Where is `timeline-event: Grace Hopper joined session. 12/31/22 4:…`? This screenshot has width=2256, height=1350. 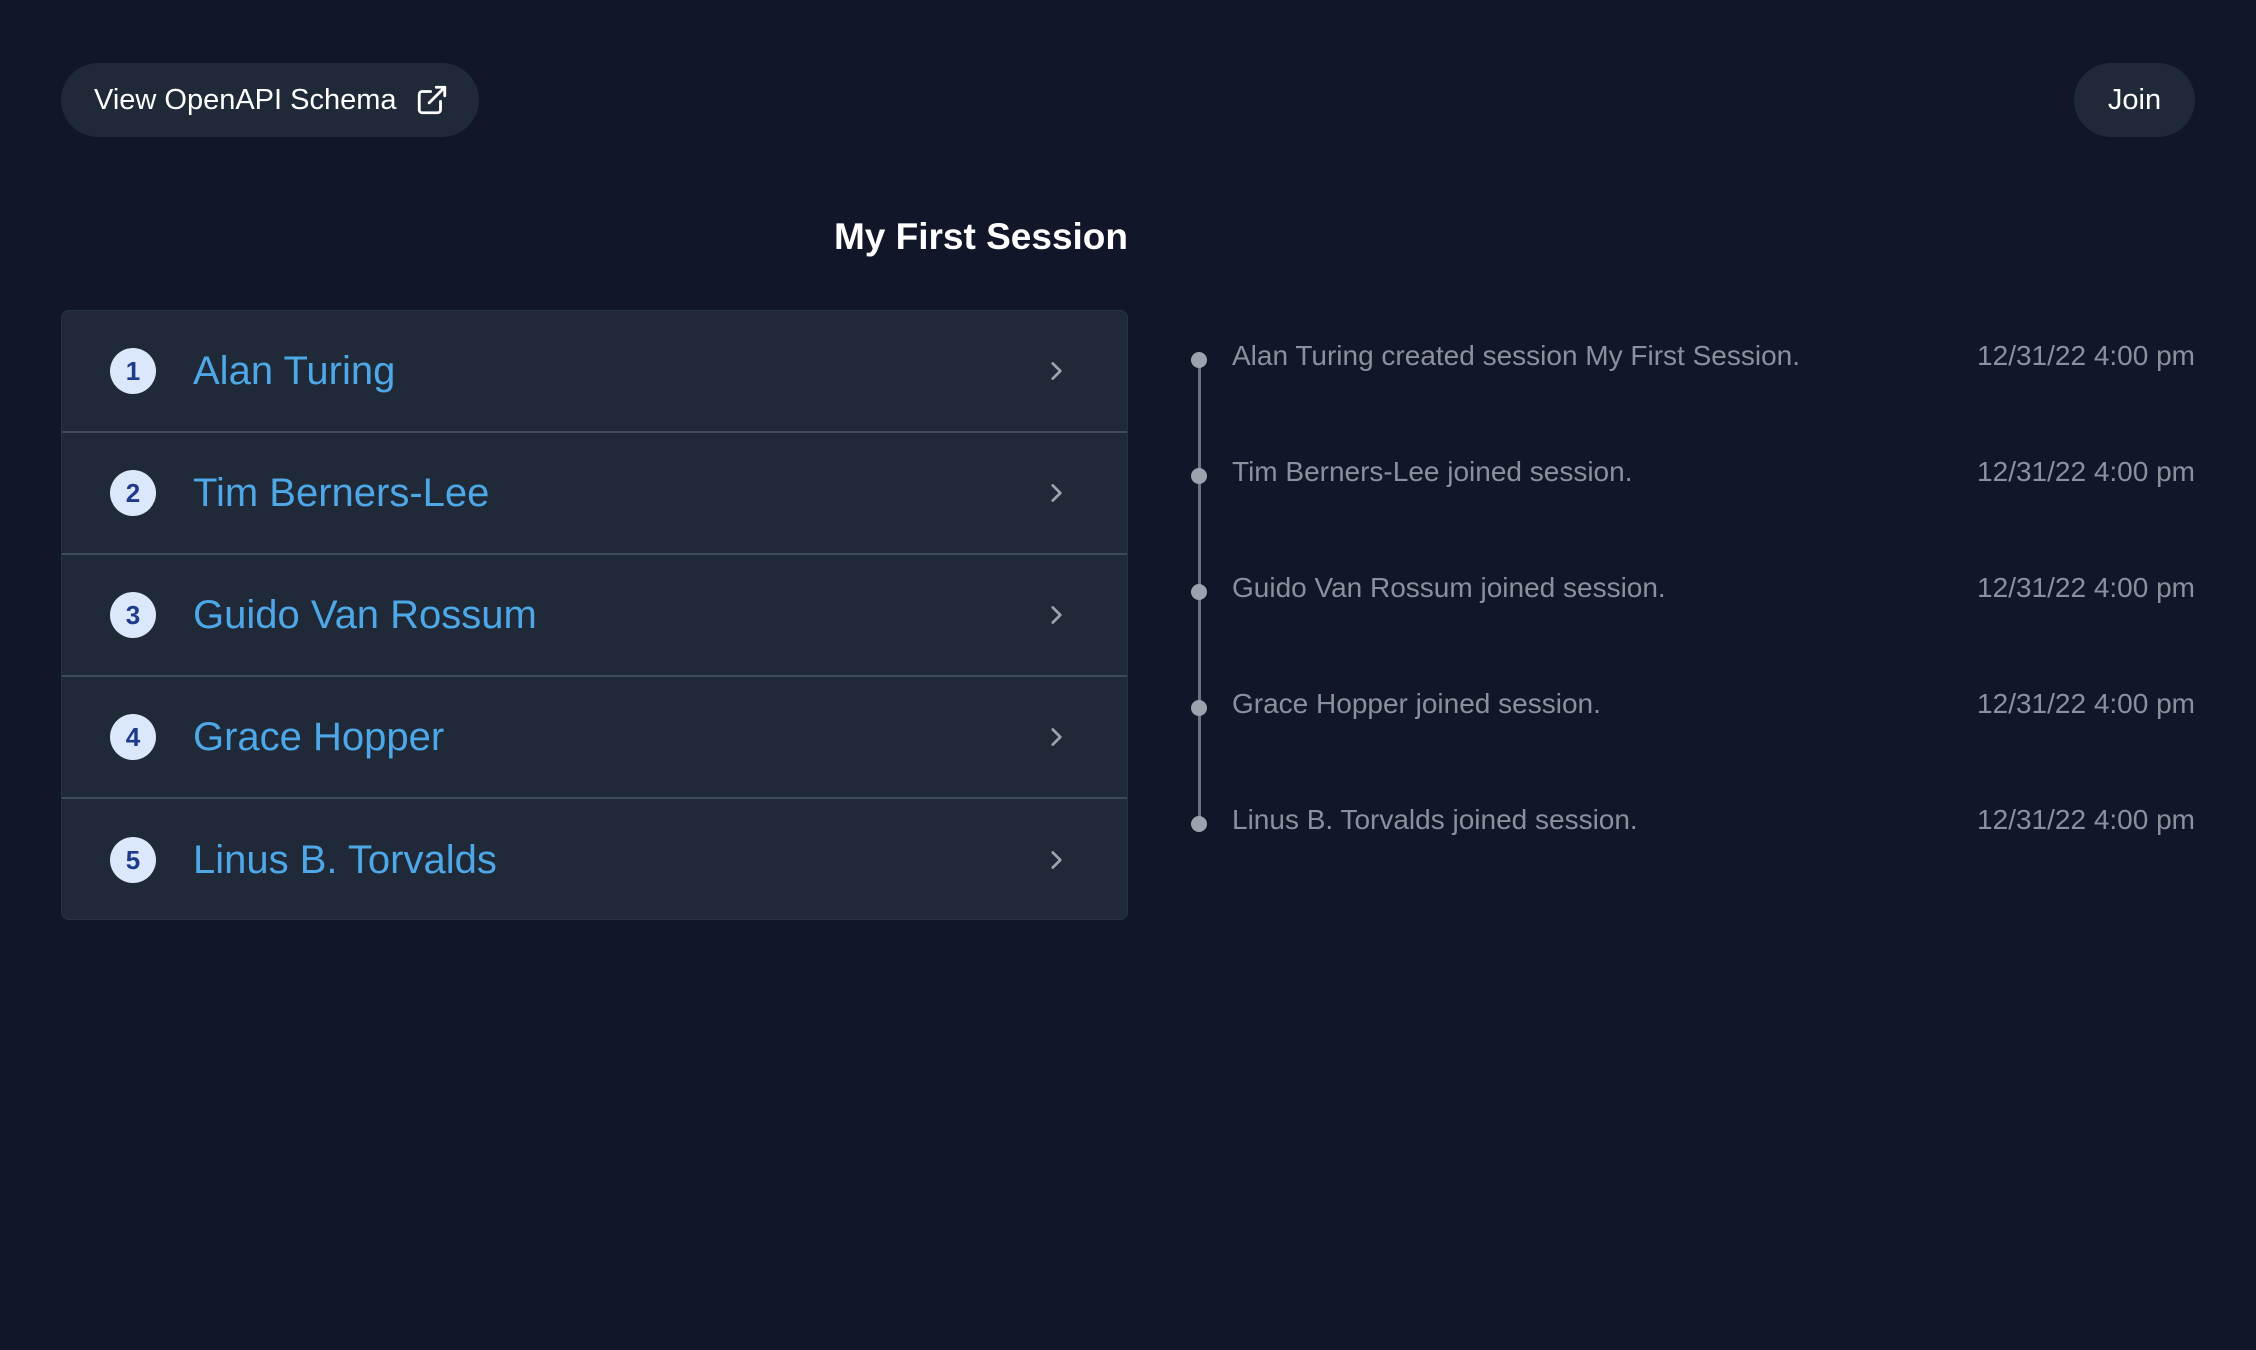
timeline-event: Grace Hopper joined session. 12/31/22 4:… is located at coordinates (1691, 707).